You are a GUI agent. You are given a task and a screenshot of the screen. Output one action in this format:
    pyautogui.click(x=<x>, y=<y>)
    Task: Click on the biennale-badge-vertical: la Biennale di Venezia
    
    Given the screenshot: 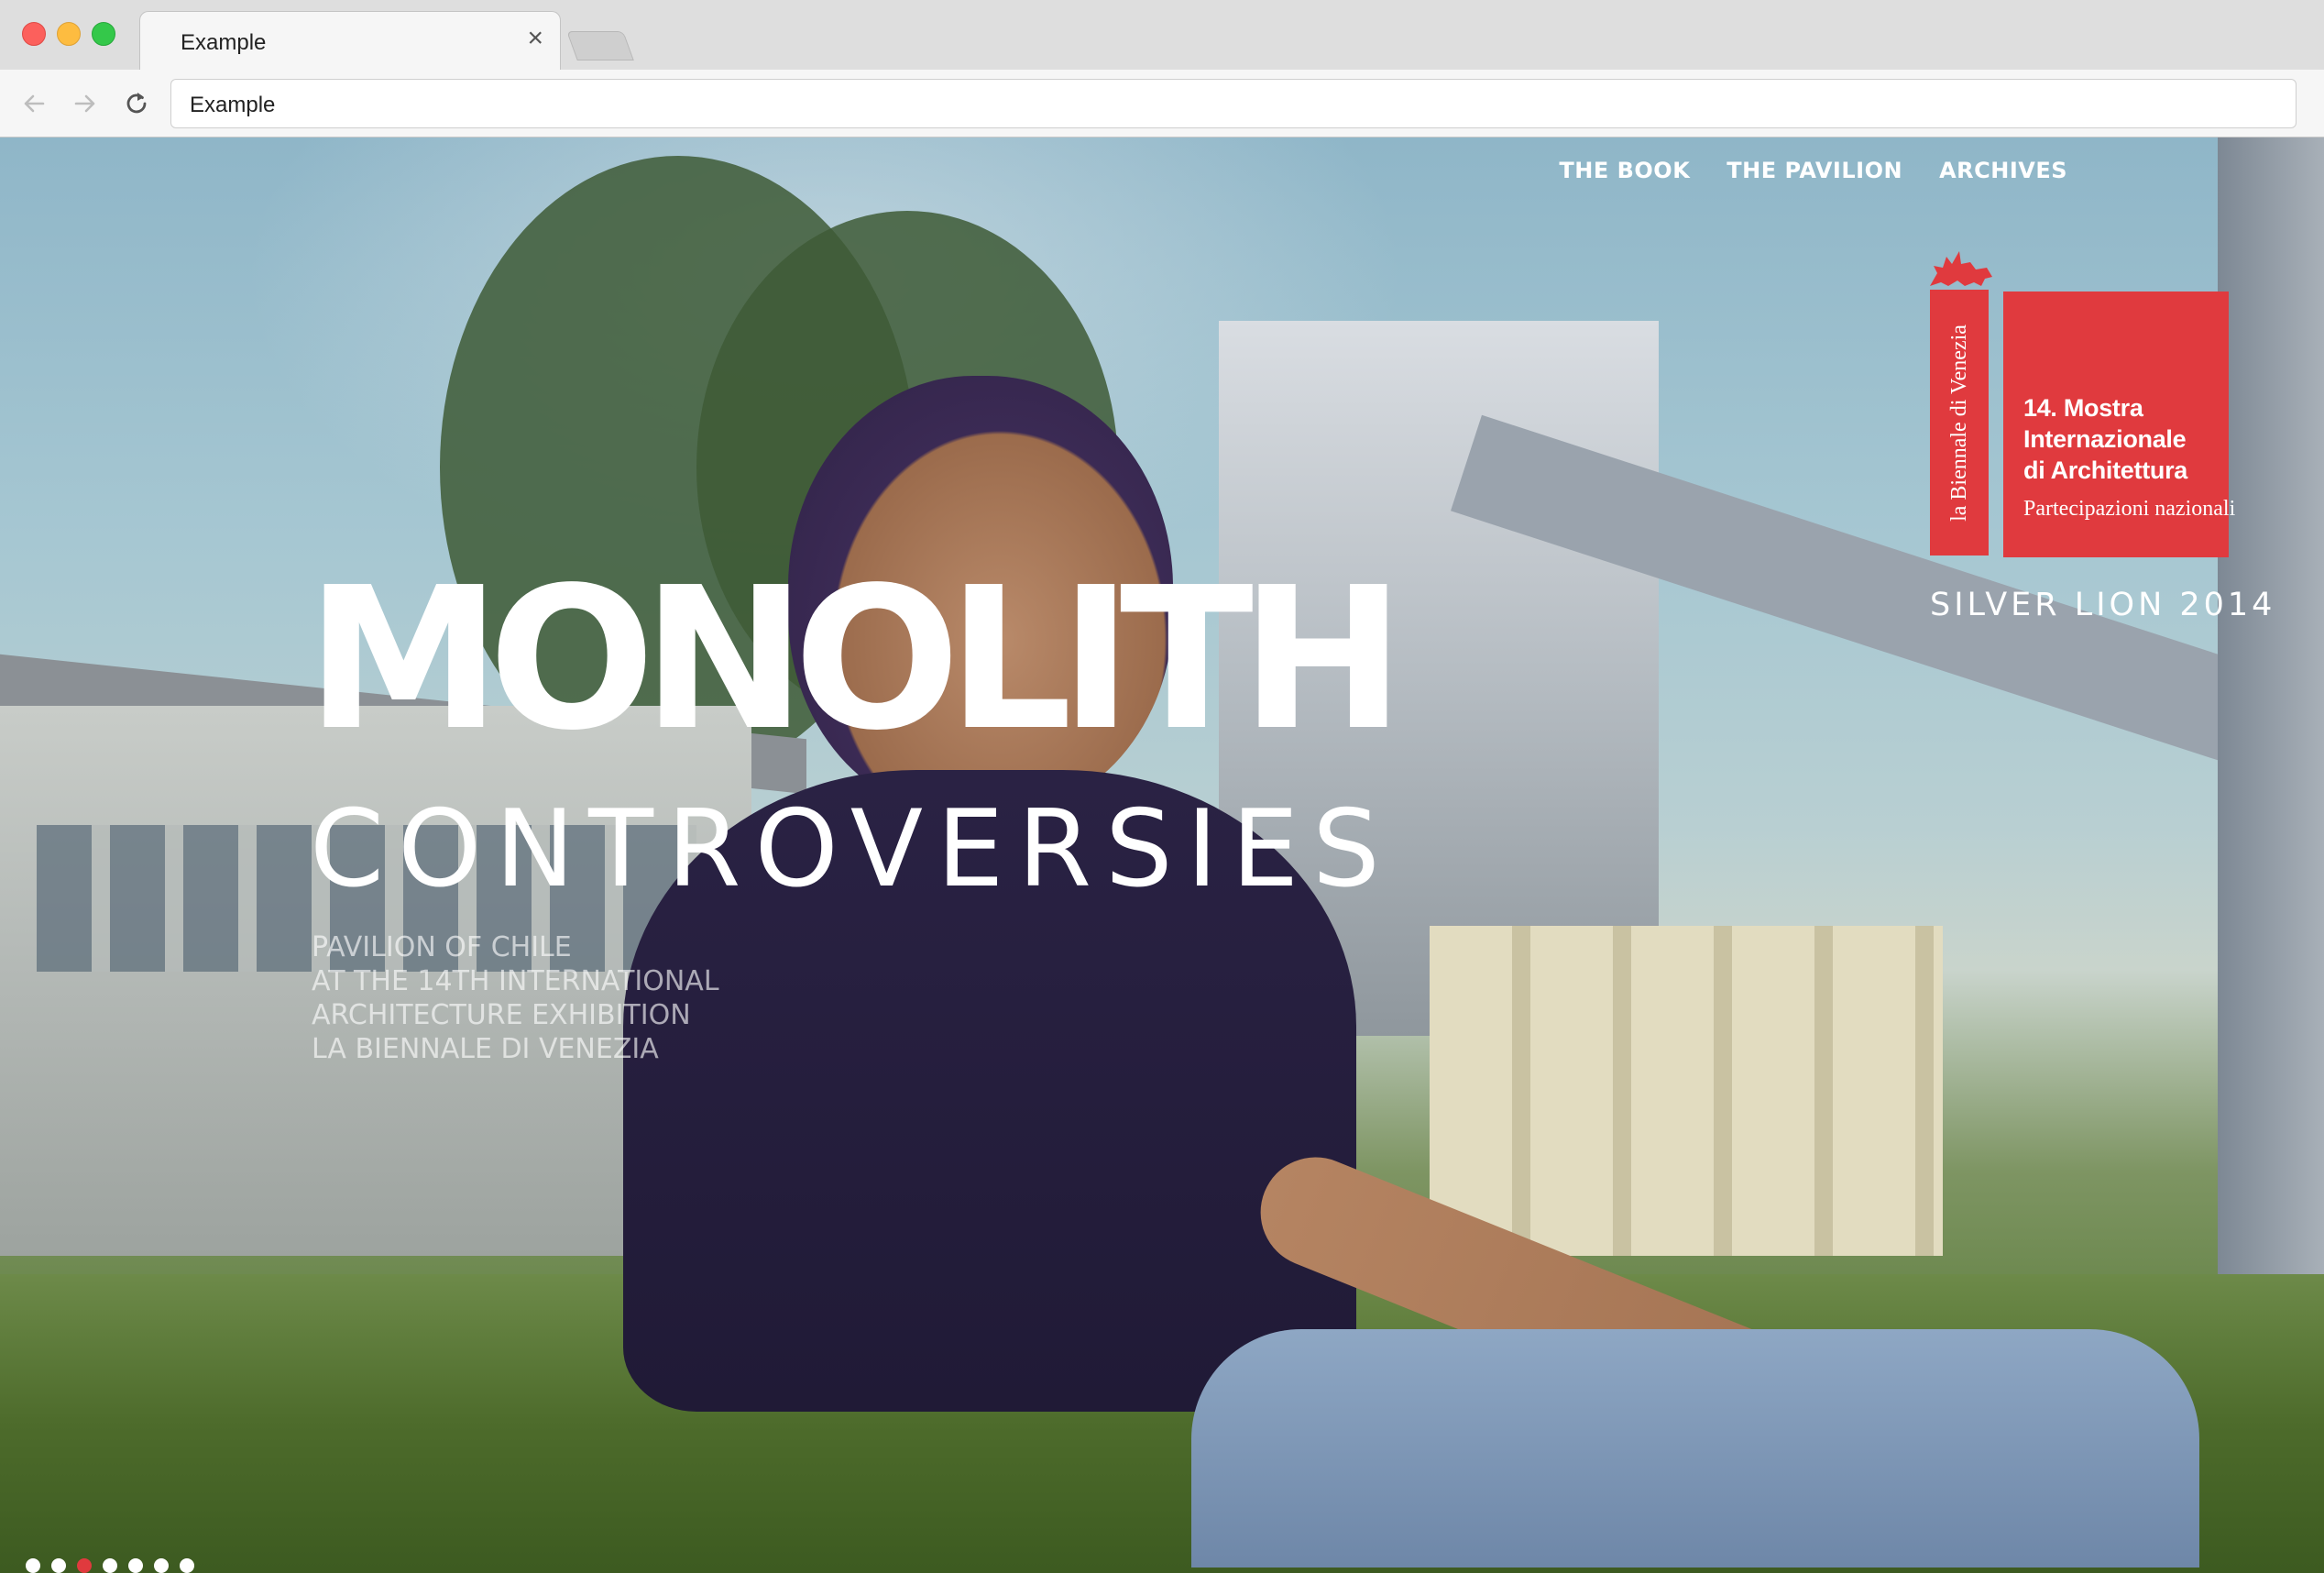 What is the action you would take?
    pyautogui.click(x=1959, y=423)
    